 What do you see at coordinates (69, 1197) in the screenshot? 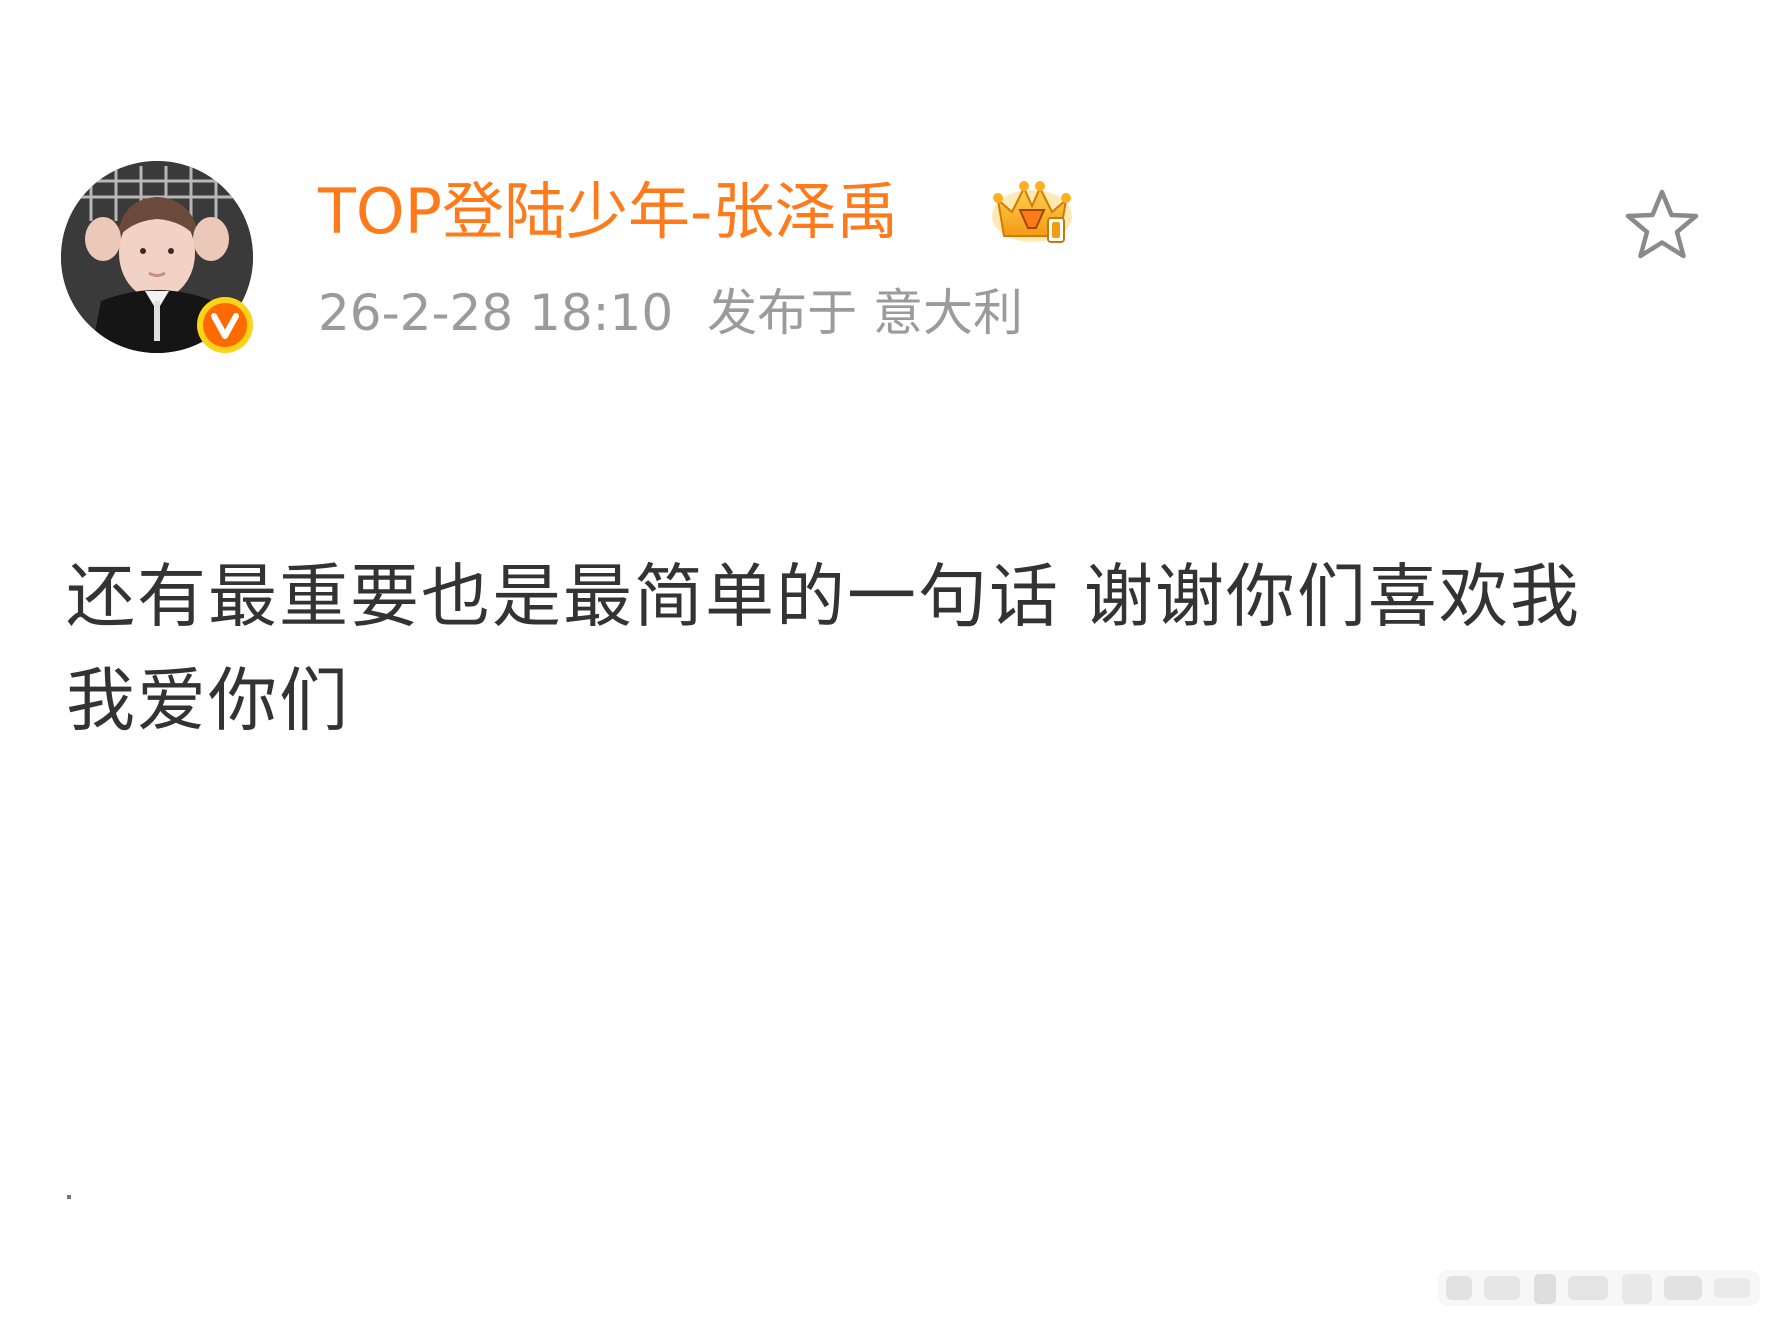
I see `watermark-dot` at bounding box center [69, 1197].